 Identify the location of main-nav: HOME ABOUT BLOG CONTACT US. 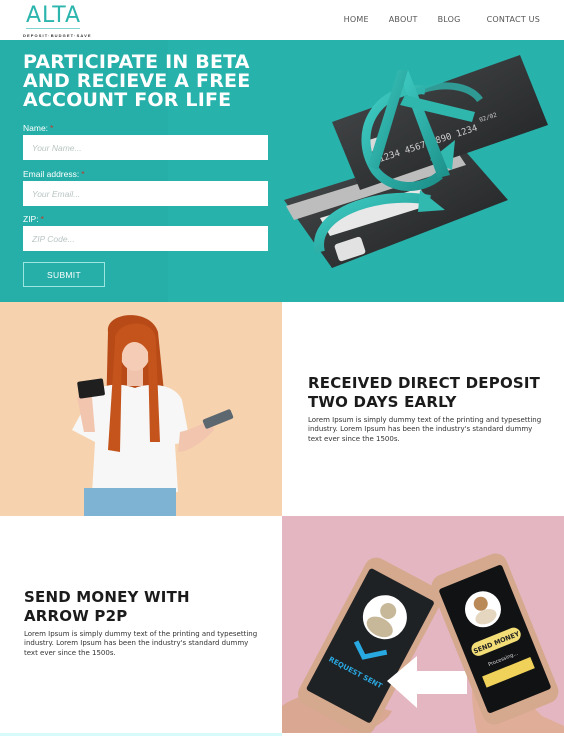
(432, 19).